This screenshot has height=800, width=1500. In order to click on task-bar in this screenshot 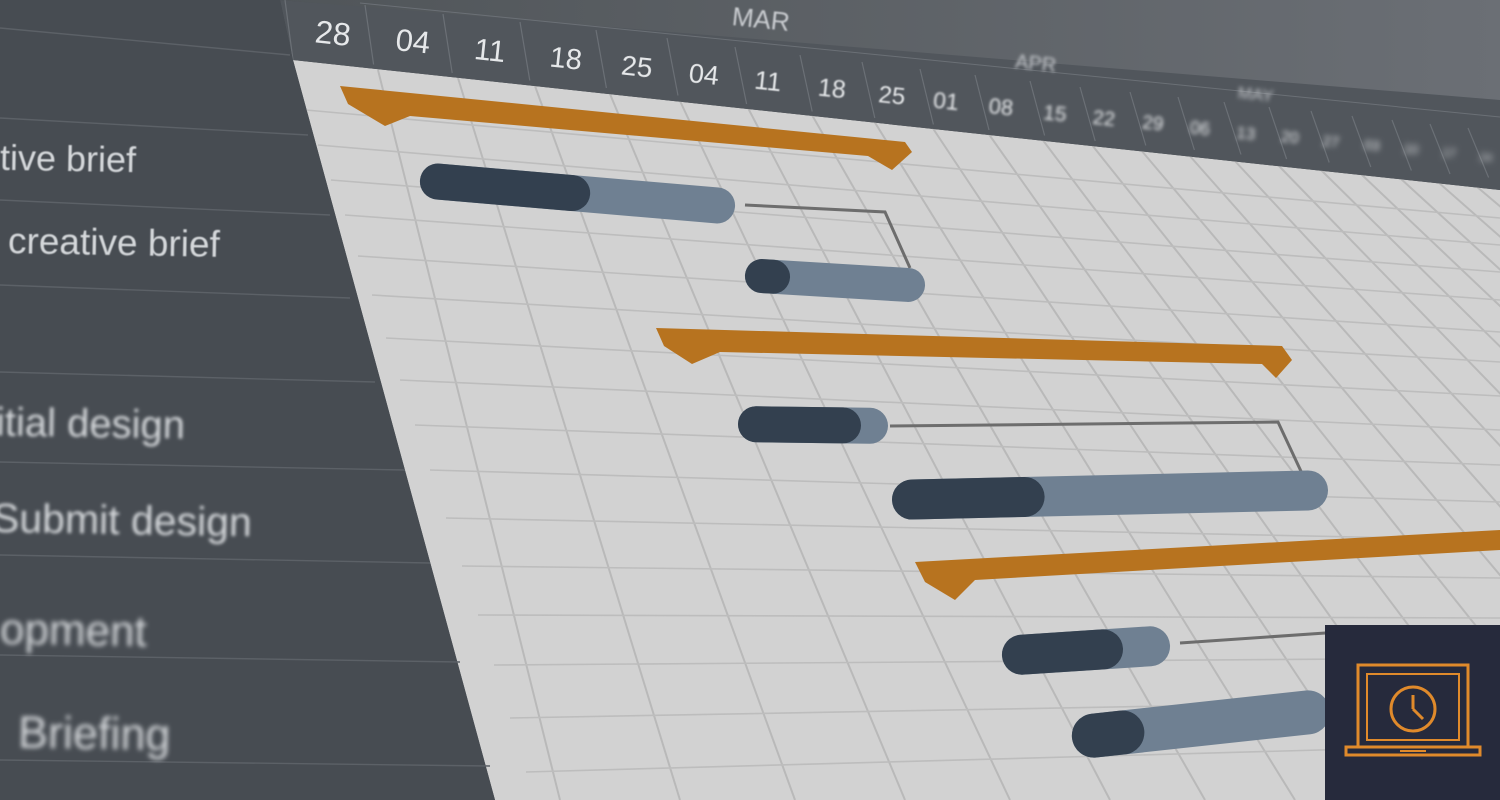, I will do `click(813, 425)`.